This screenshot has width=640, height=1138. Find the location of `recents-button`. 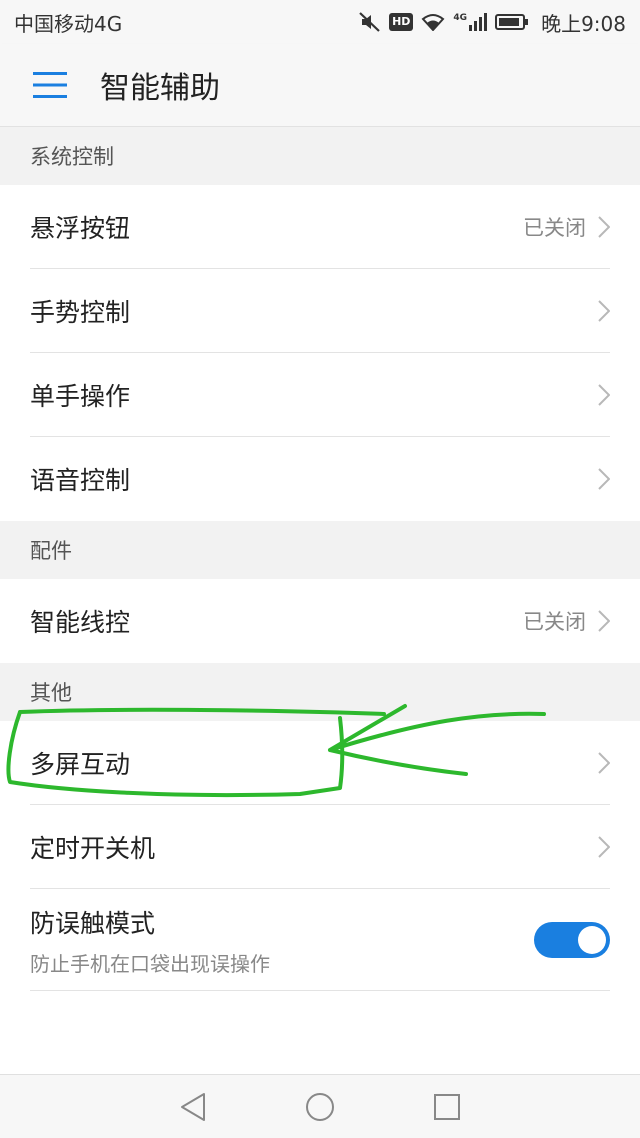

recents-button is located at coordinates (447, 1107).